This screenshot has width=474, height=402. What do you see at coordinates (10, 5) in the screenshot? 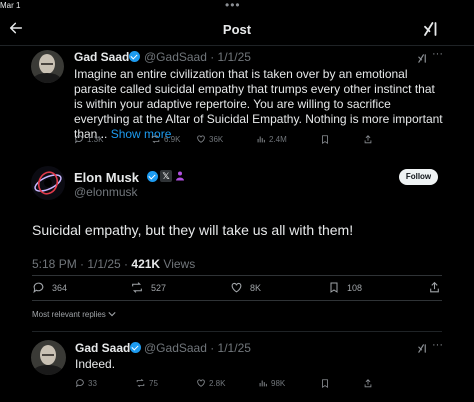
I see `status-date: Mar 1` at bounding box center [10, 5].